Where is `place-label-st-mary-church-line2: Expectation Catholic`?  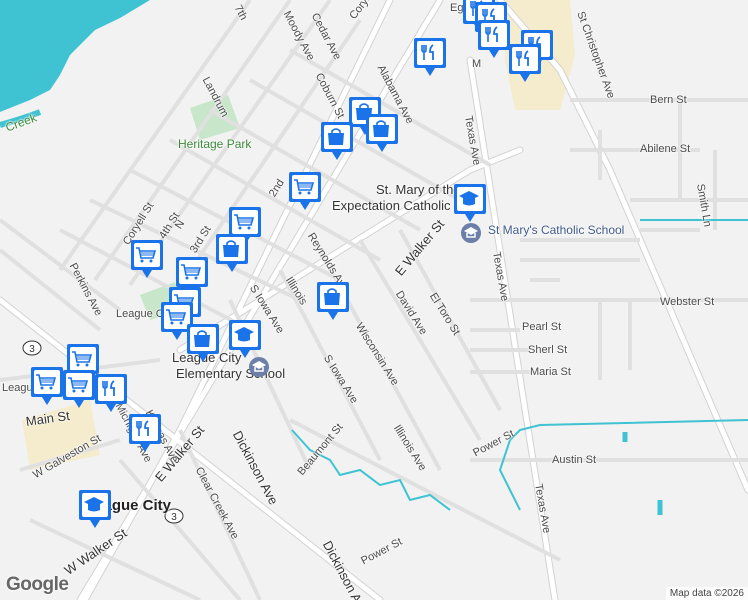
place-label-st-mary-church-line2: Expectation Catholic is located at coordinates (391, 205).